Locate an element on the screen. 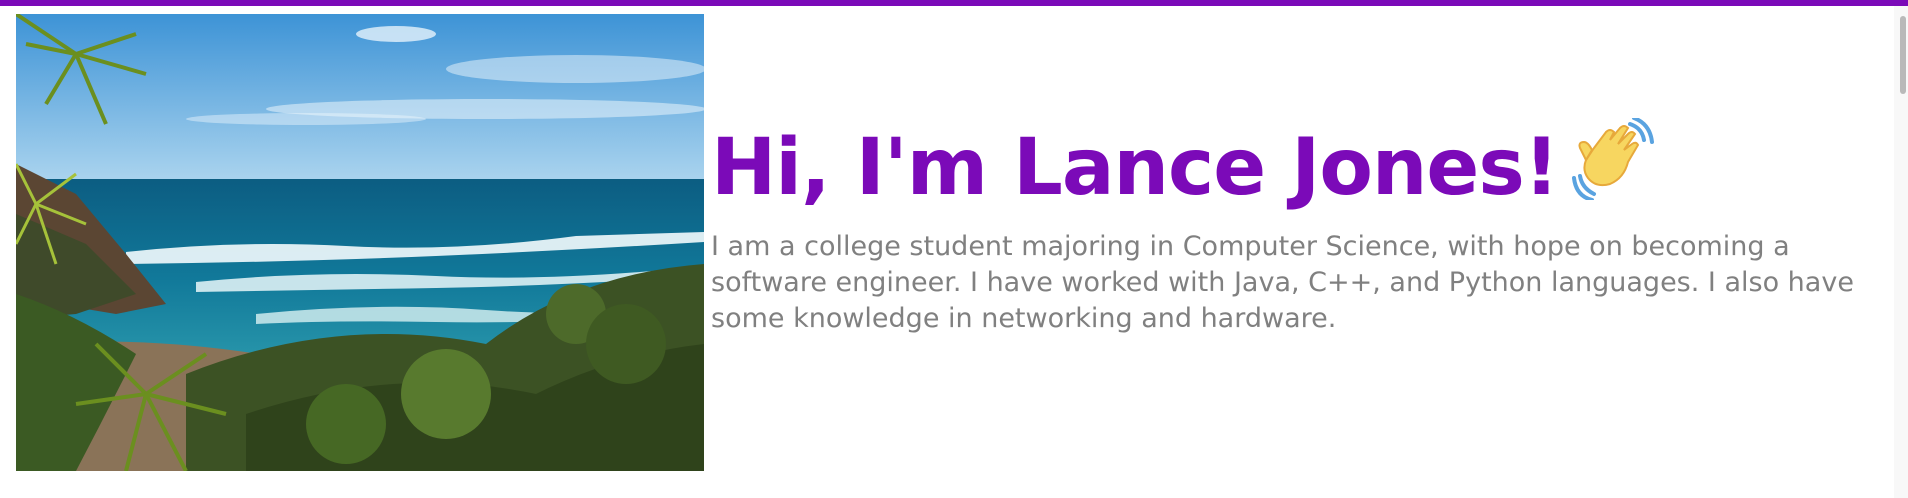  heading-text: Hi, I'm Lance Jones! is located at coordinates (1135, 168).